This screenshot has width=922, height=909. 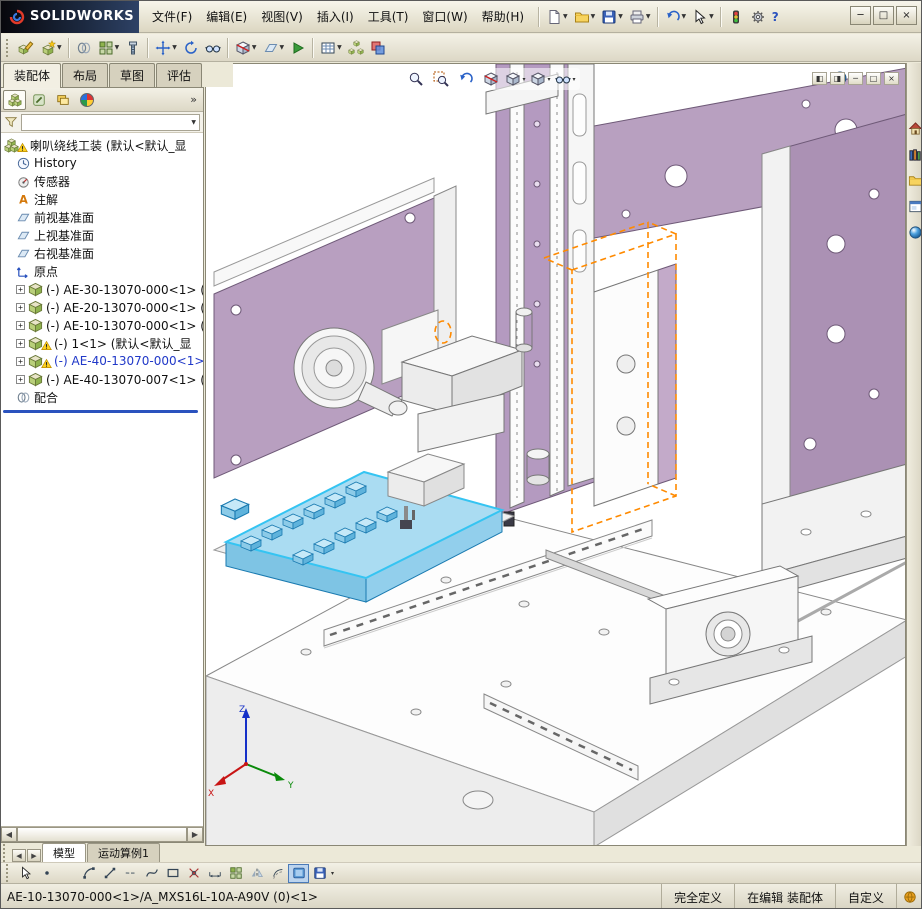 What do you see at coordinates (9, 834) in the screenshot?
I see `scroll-left-icon: ◀` at bounding box center [9, 834].